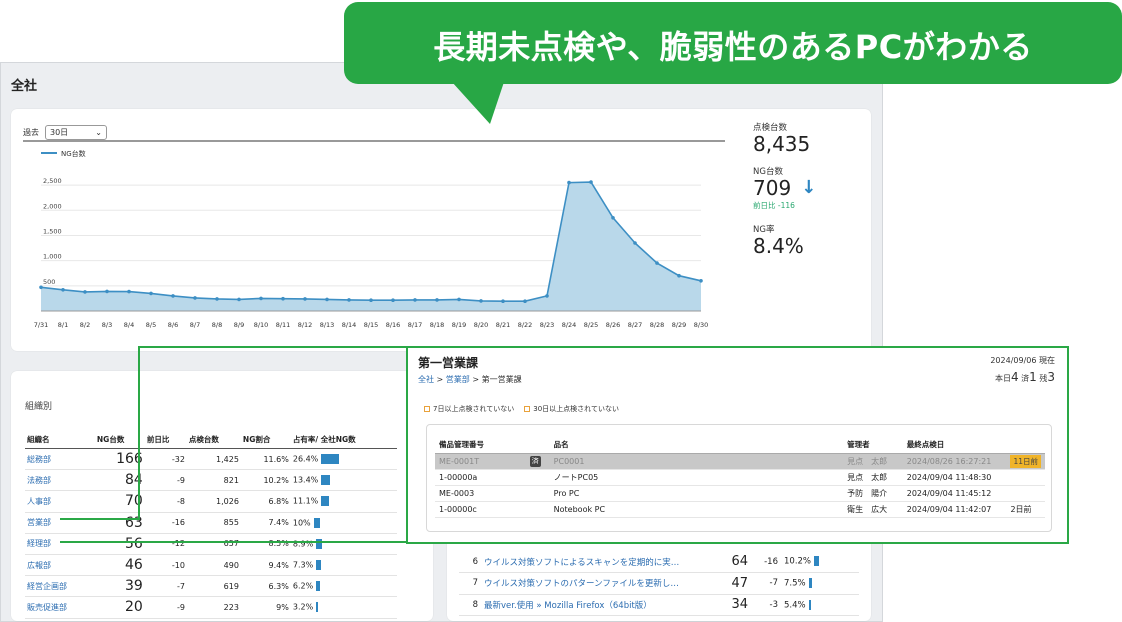  I want to click on x-tick-label: 8/18, so click(437, 325).